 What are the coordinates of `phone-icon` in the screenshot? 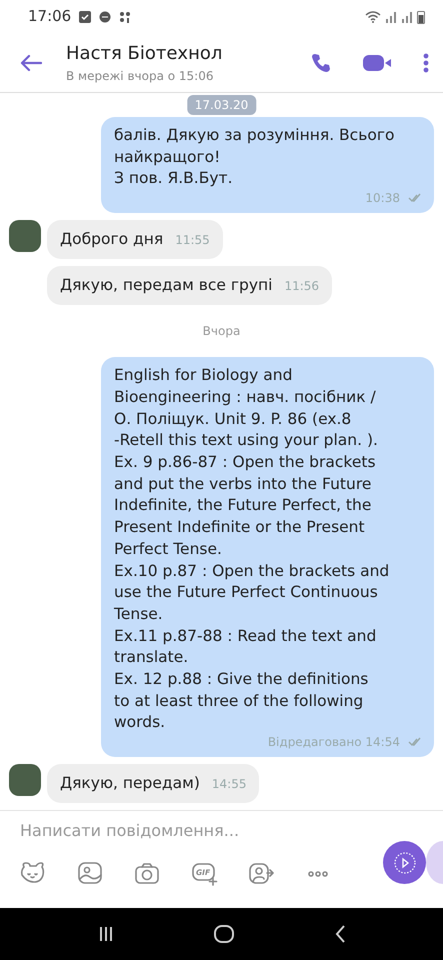 It's located at (321, 63).